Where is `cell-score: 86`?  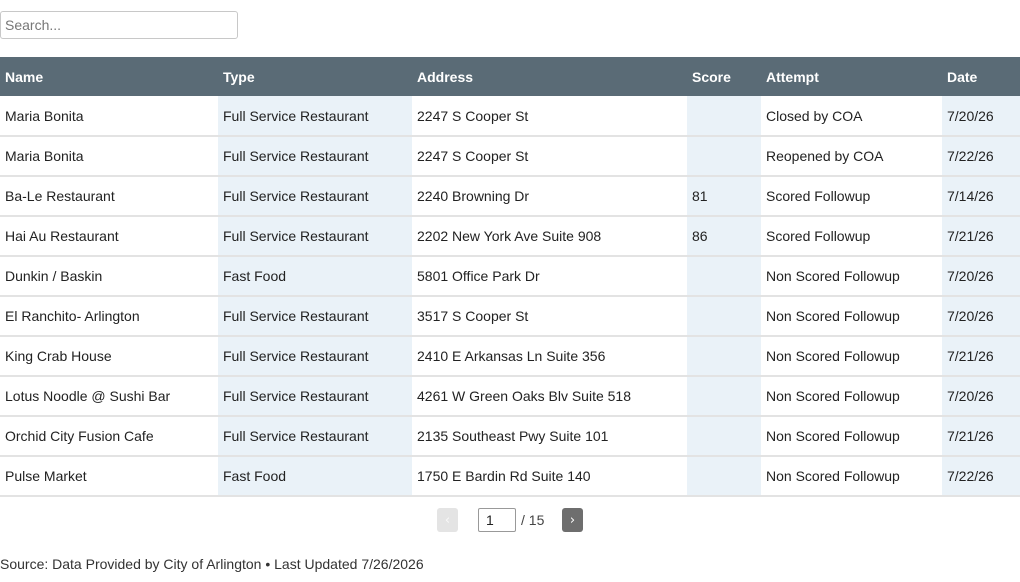
cell-score: 86 is located at coordinates (724, 236).